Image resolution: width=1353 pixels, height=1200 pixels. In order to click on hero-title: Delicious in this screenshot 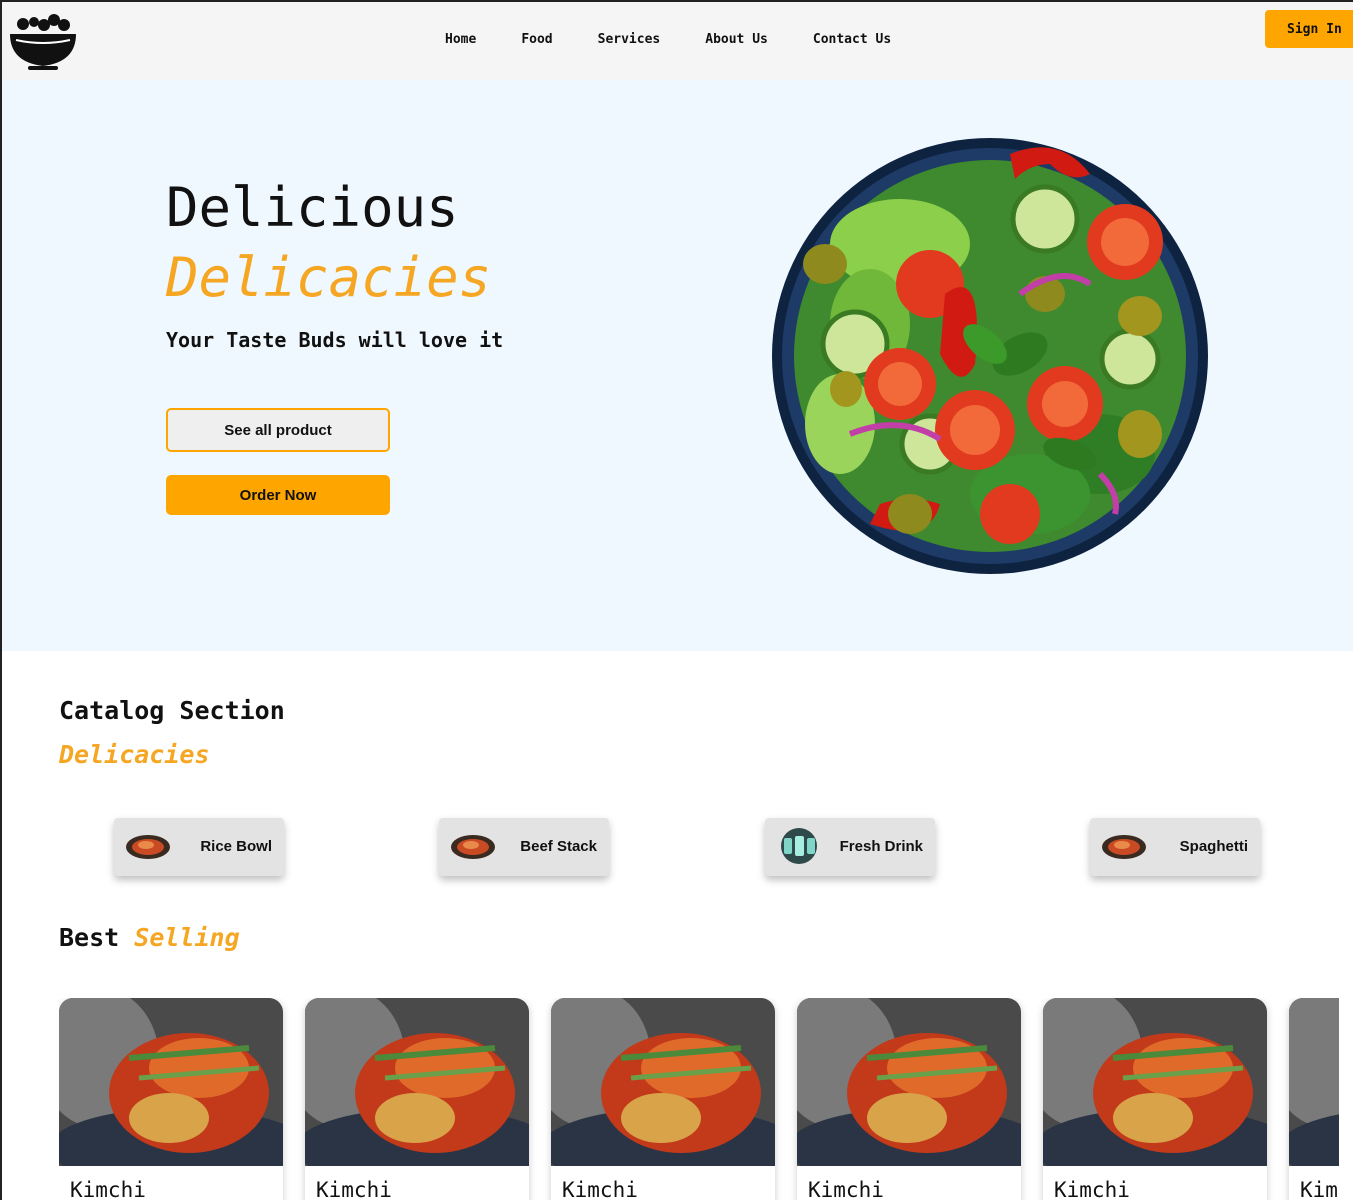, I will do `click(312, 207)`.